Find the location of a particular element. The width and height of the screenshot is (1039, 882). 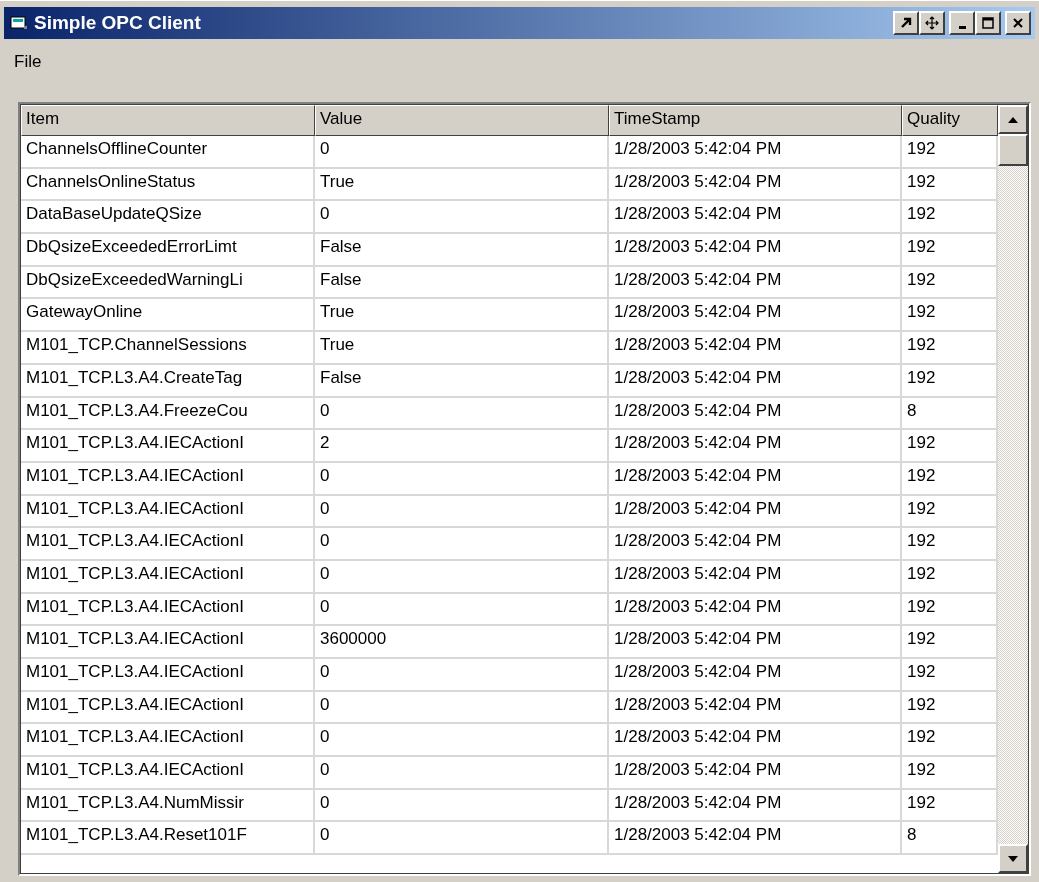

scroll-up-button is located at coordinates (1013, 119).